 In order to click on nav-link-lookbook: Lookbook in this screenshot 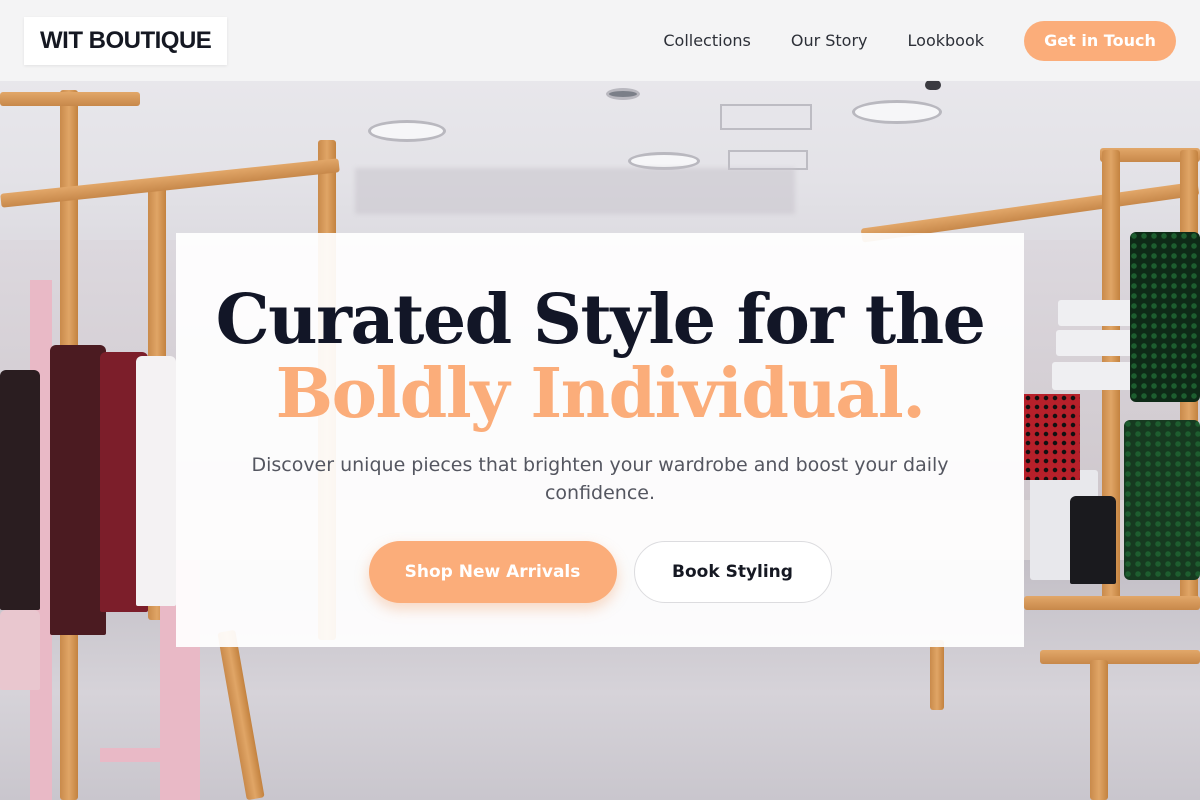, I will do `click(946, 40)`.